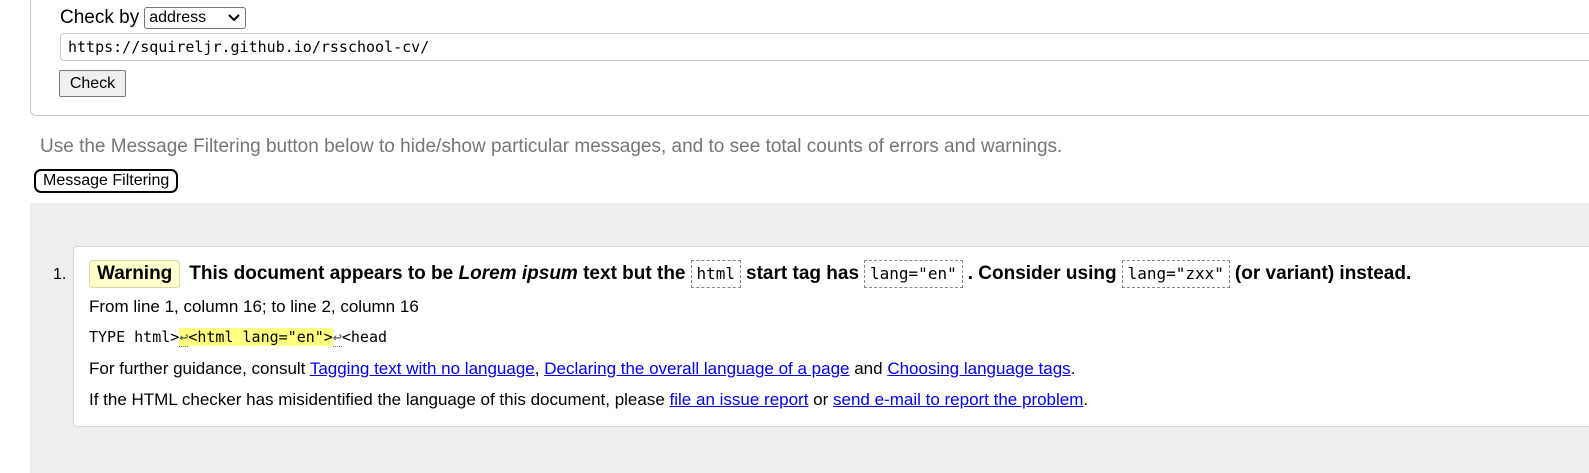 Image resolution: width=1589 pixels, height=473 pixels. I want to click on link-declaring-language: Declaring the overall language of a page, so click(696, 368).